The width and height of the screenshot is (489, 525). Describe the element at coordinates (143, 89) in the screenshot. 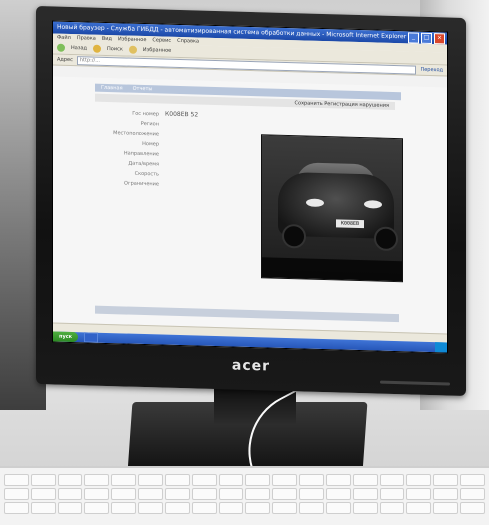

I see `tab-reports: Отчеты` at that location.